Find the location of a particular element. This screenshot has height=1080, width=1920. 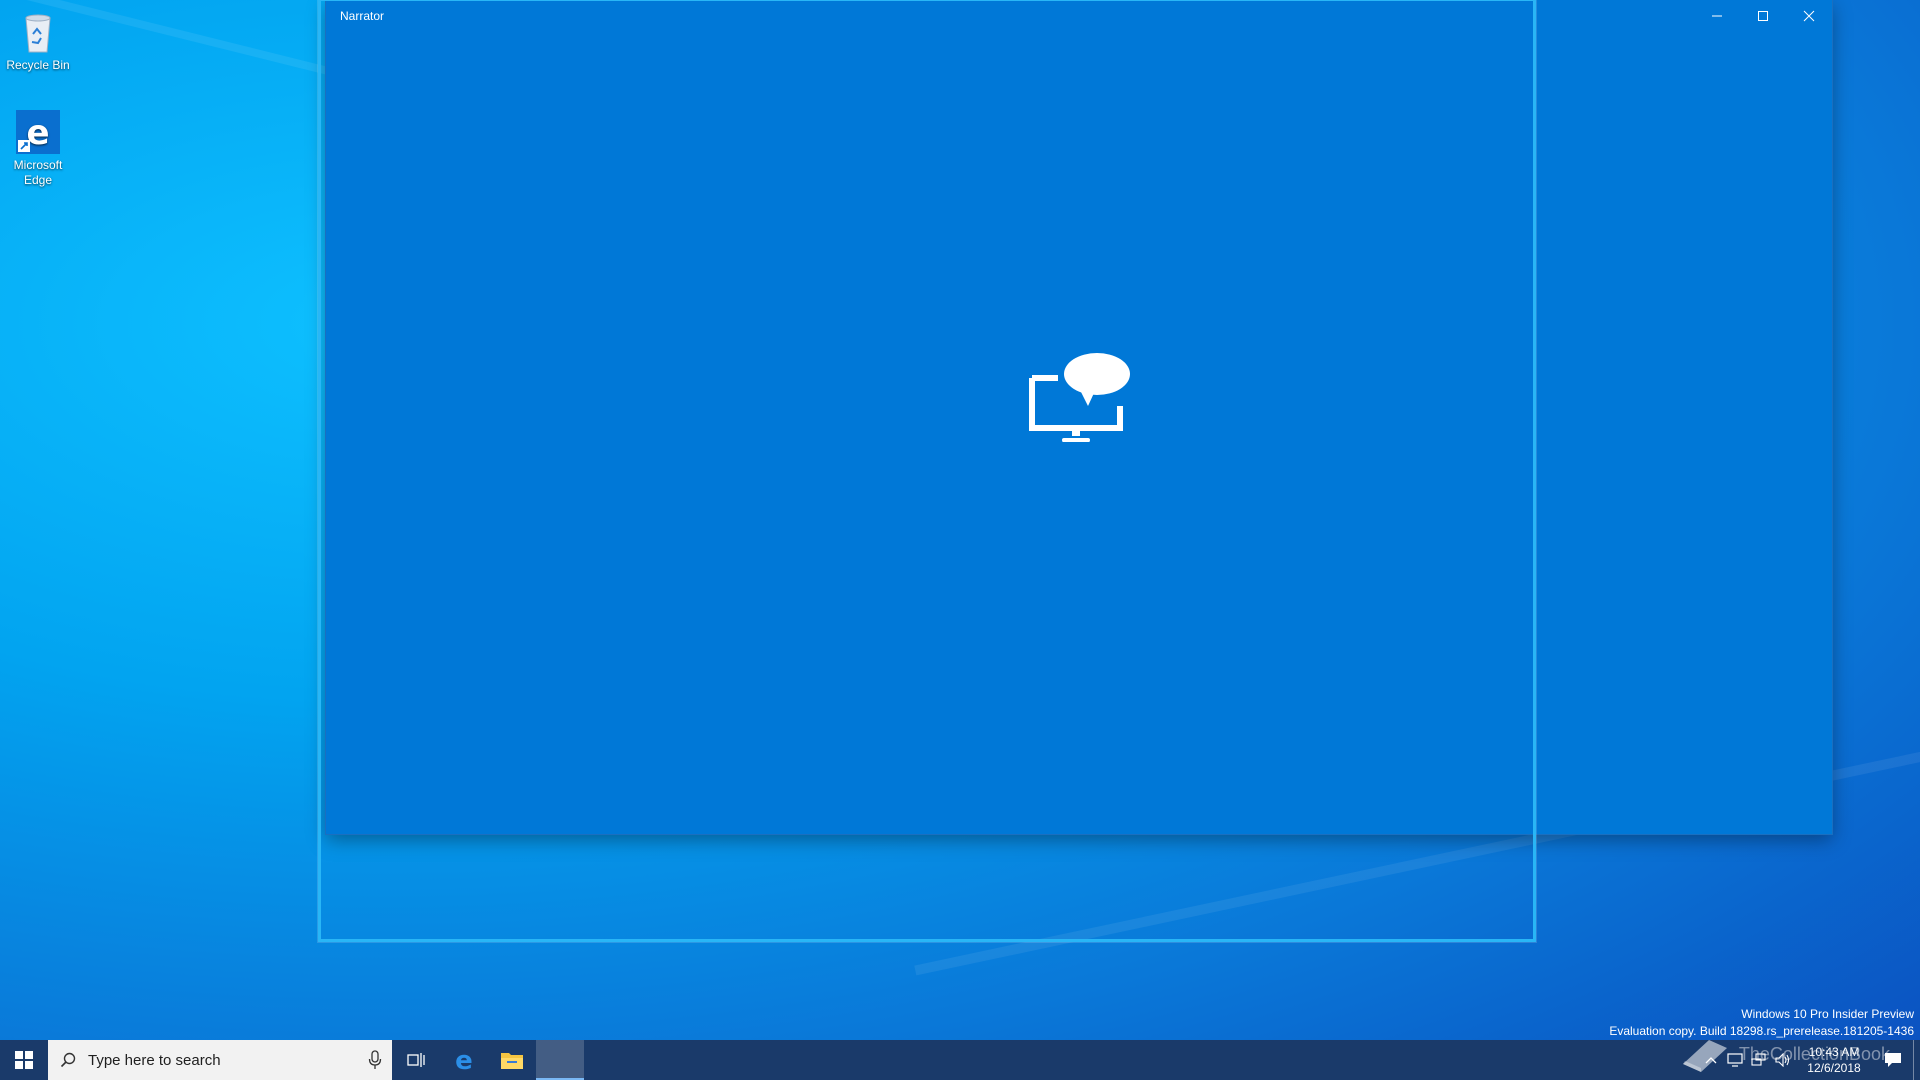

taskbar-search-box: Type here to search is located at coordinates (220, 1060).